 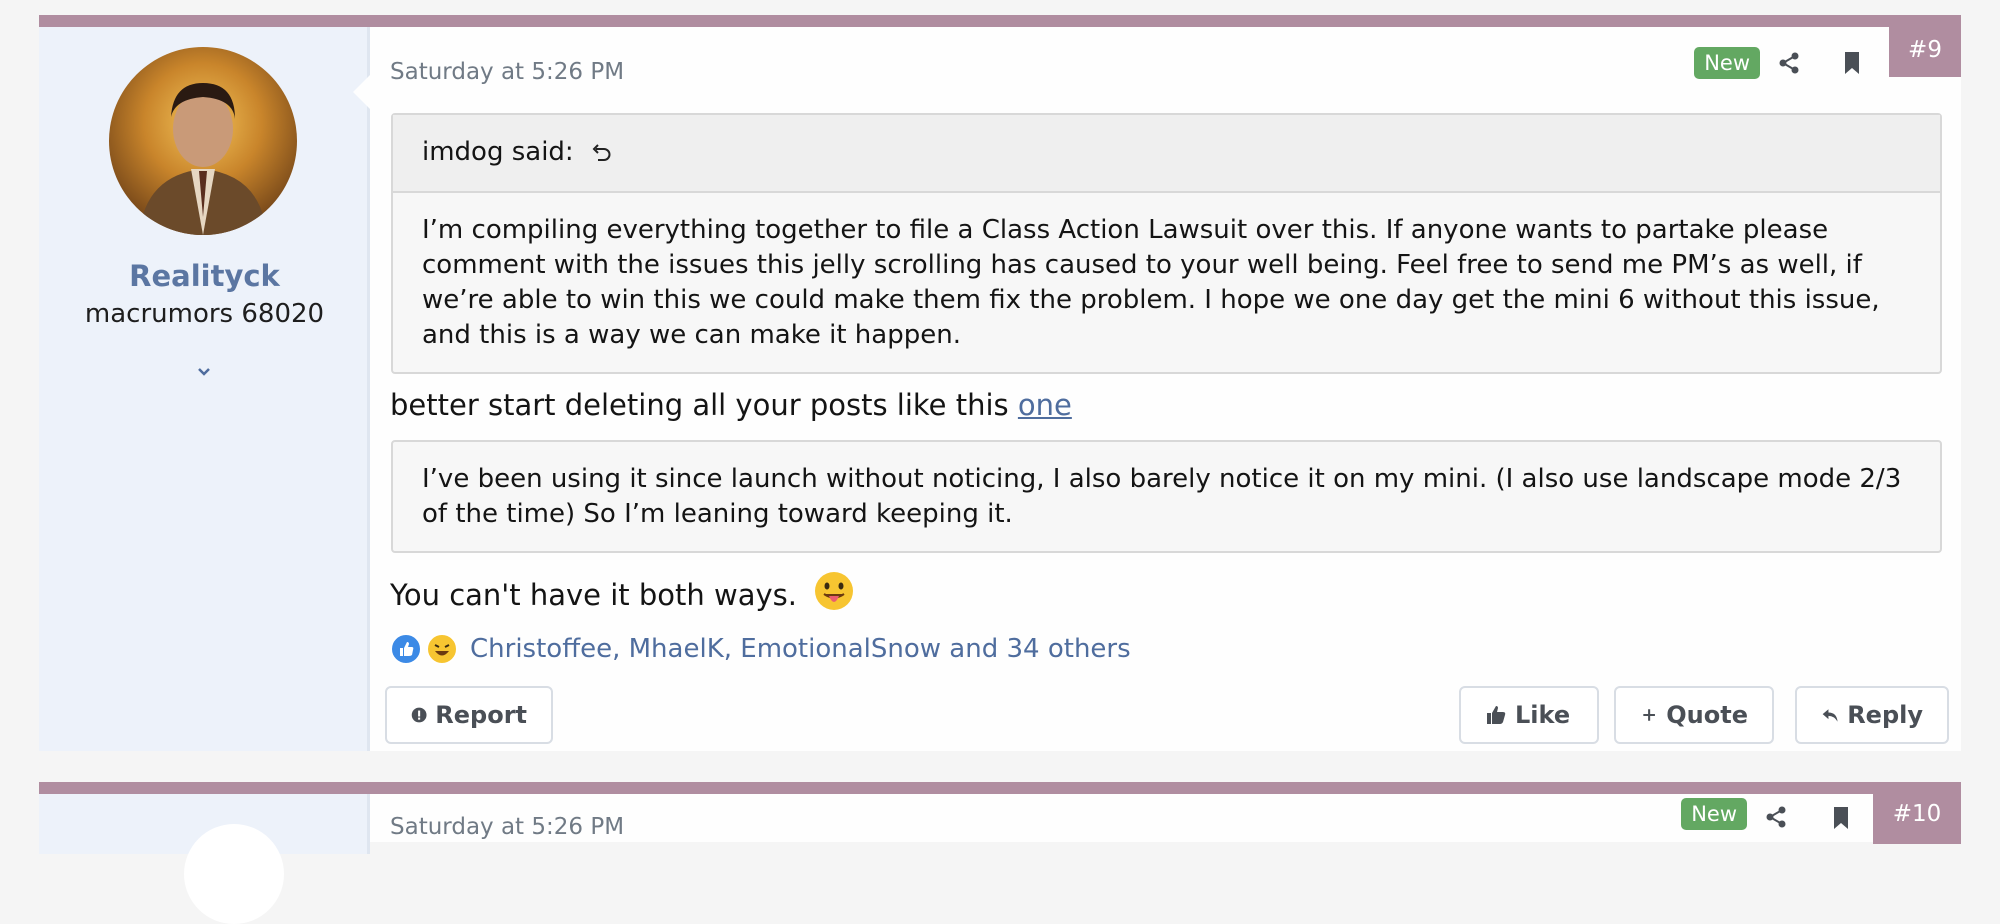 What do you see at coordinates (1830, 715) in the screenshot?
I see `reply-icon` at bounding box center [1830, 715].